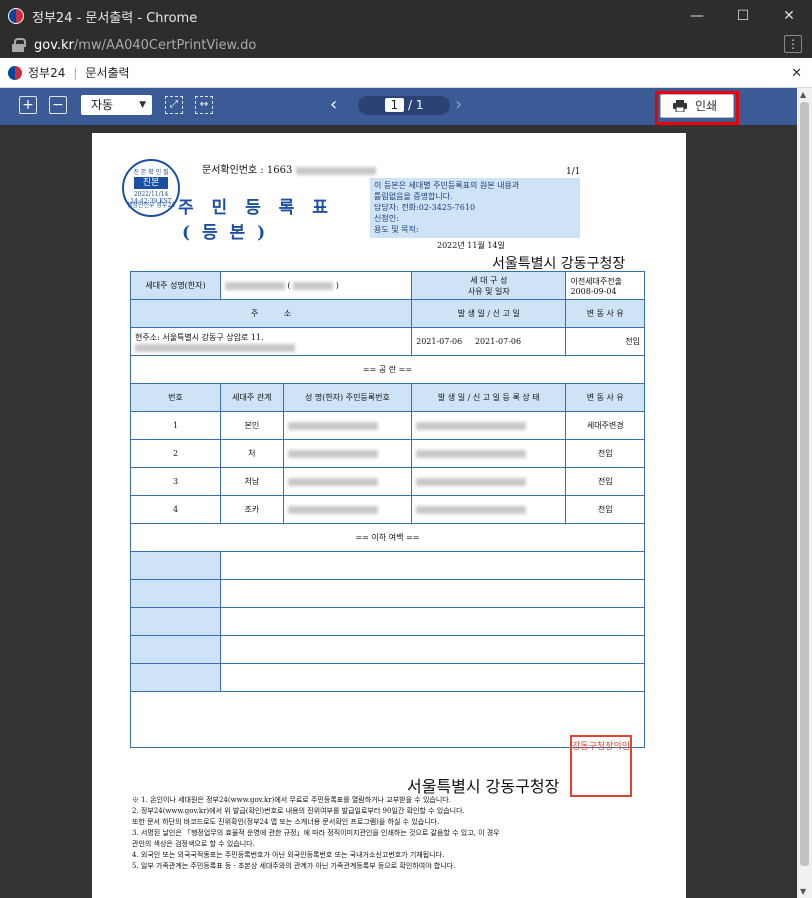  Describe the element at coordinates (252, 425) in the screenshot. I see `cell: 본인` at that location.